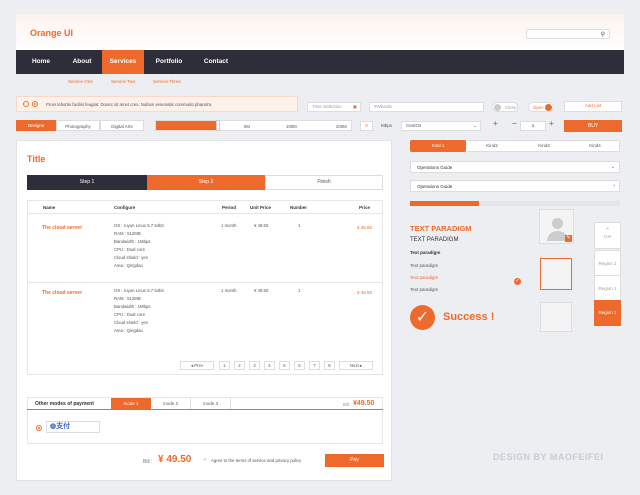  I want to click on top-button: ⌃ TOP, so click(607, 235).